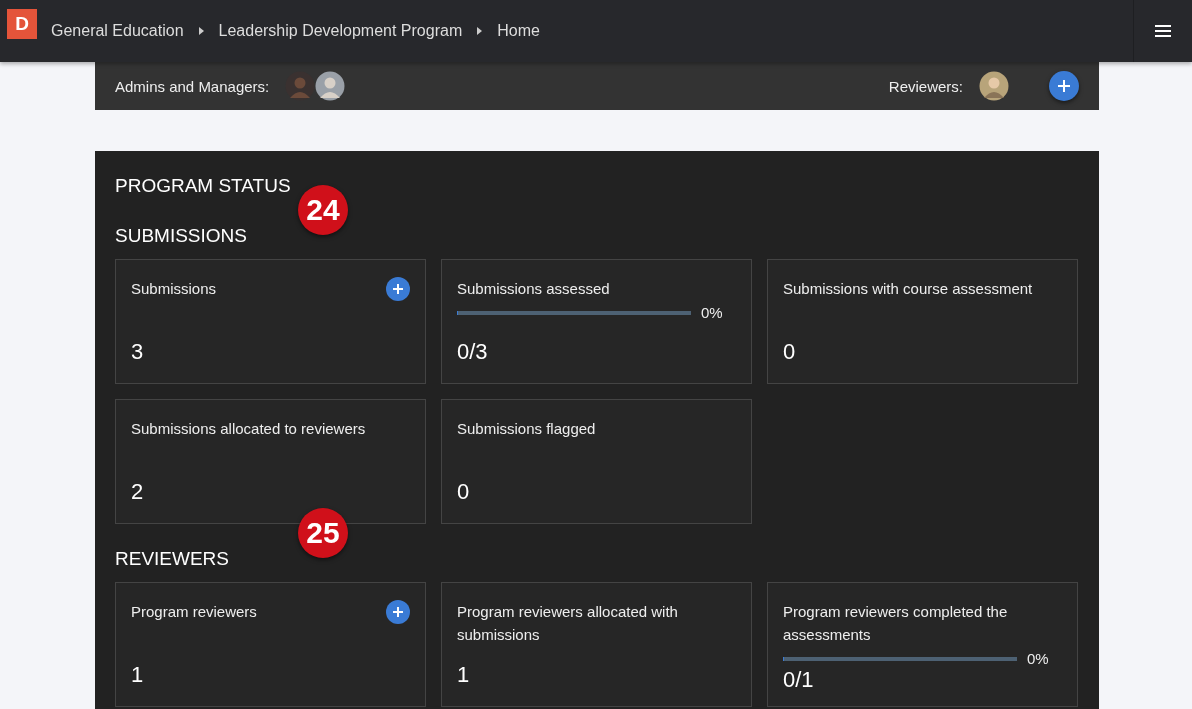  Describe the element at coordinates (323, 533) in the screenshot. I see `number-marker: 25` at that location.